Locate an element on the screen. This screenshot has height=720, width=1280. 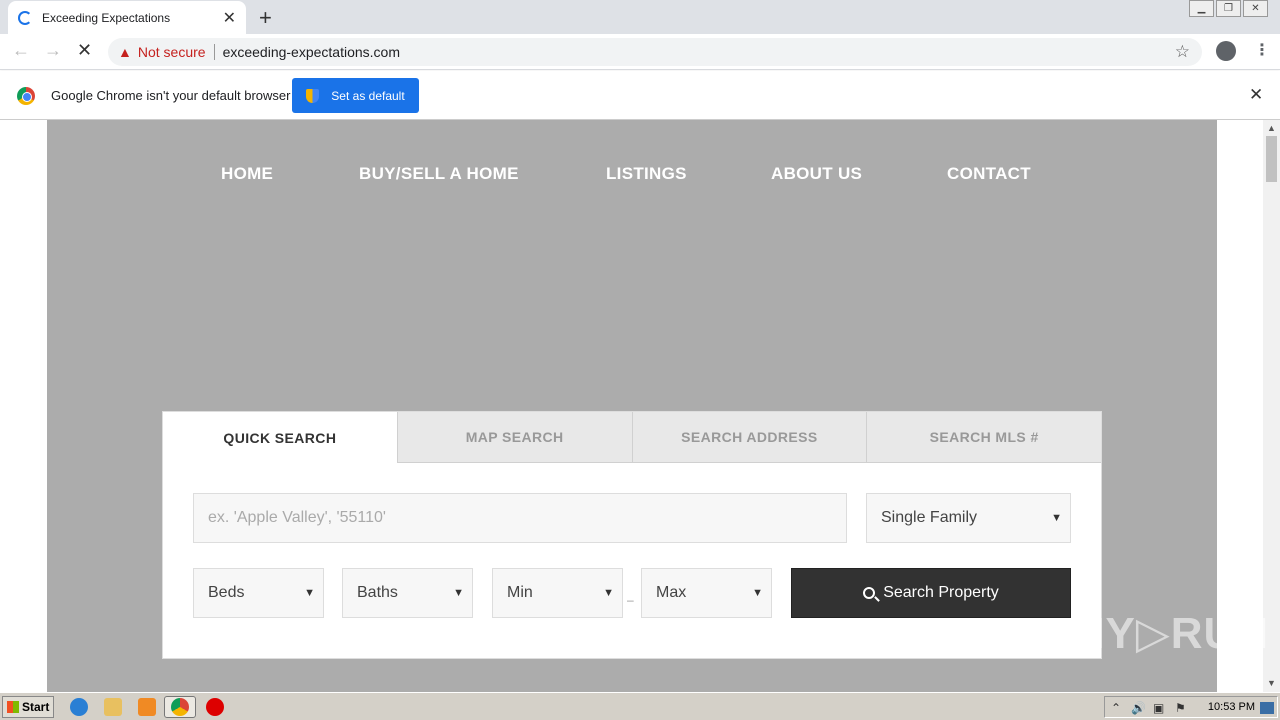
stop-loading-icon: ✕ is located at coordinates (84, 50).